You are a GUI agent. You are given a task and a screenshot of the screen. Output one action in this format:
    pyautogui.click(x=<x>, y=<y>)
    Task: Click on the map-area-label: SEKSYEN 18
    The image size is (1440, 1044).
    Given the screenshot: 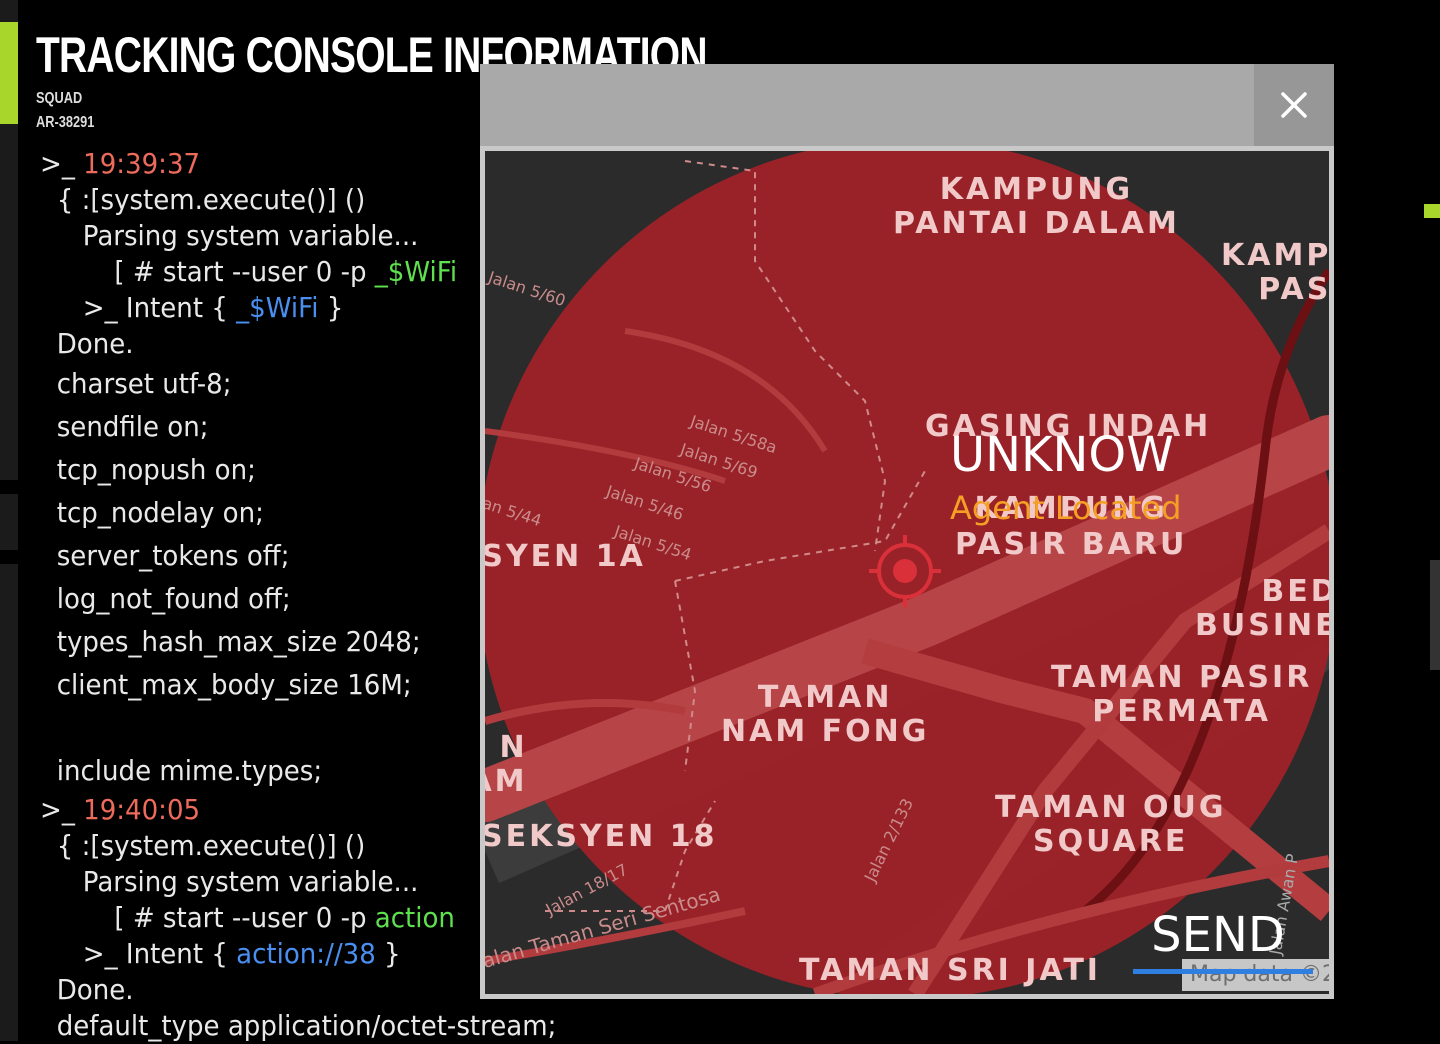 What is the action you would take?
    pyautogui.click(x=601, y=836)
    